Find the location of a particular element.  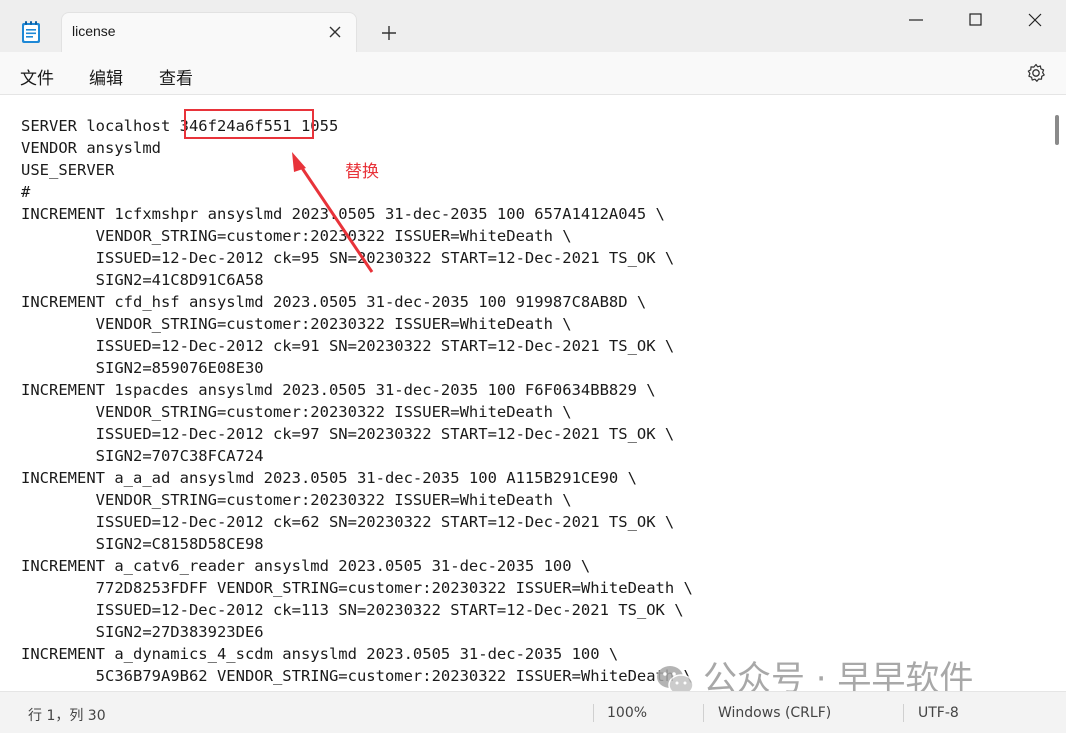

menu-file: 文件 is located at coordinates (37, 76).